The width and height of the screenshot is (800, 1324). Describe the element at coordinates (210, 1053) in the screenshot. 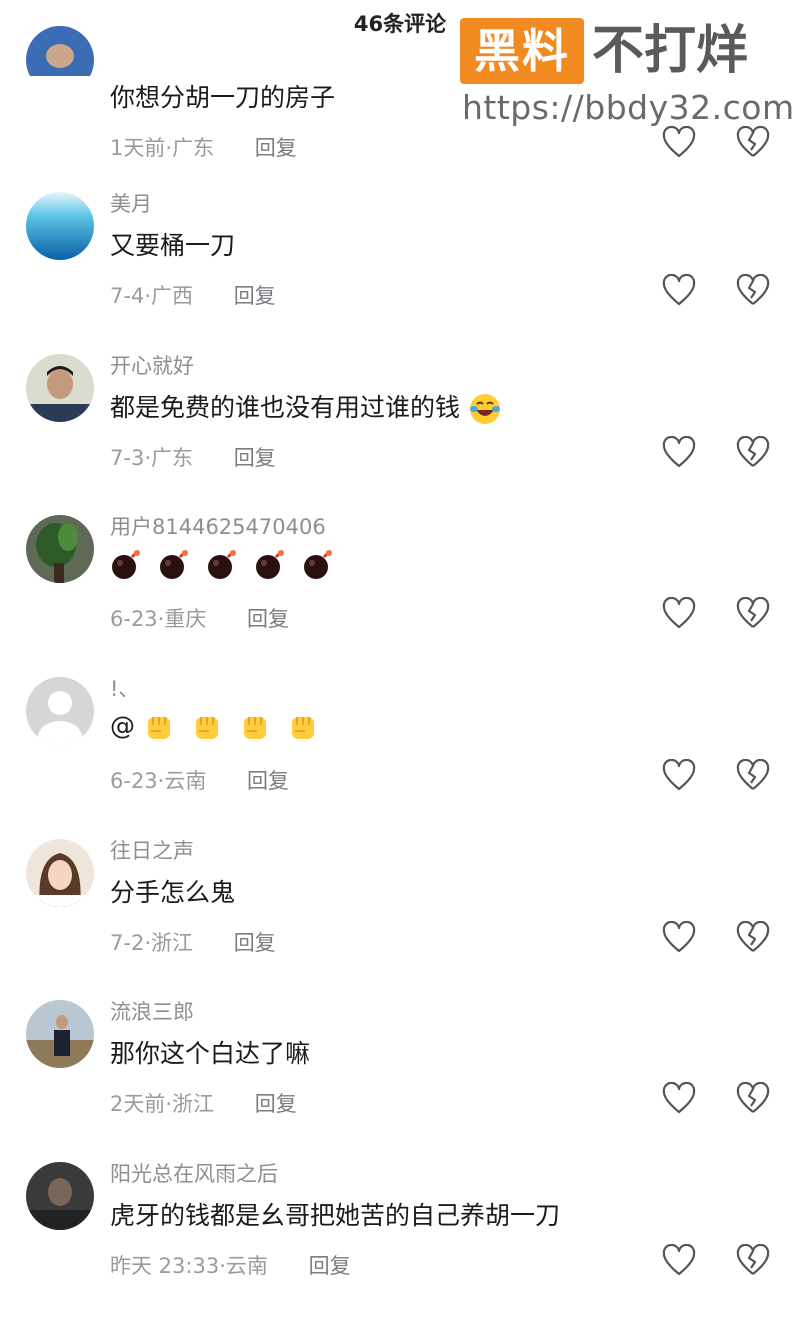

I see `comment-text: 那你这个白达了嘛` at that location.